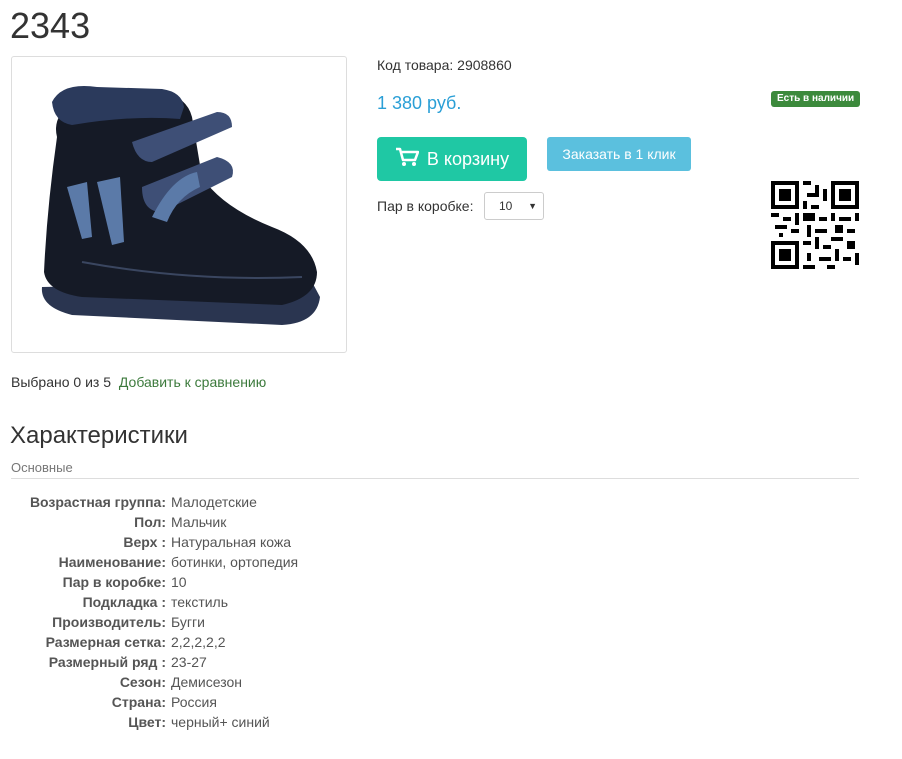 This screenshot has height=759, width=902. I want to click on add-to-compare-link: Добавить к сравнению, so click(192, 382).